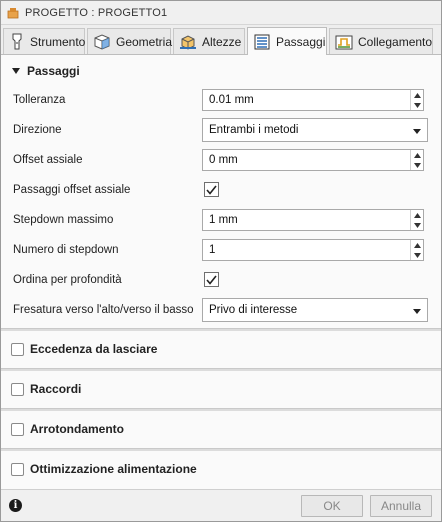 The width and height of the screenshot is (442, 522). I want to click on order-by-depth-label: Ordina per profondità, so click(67, 280).